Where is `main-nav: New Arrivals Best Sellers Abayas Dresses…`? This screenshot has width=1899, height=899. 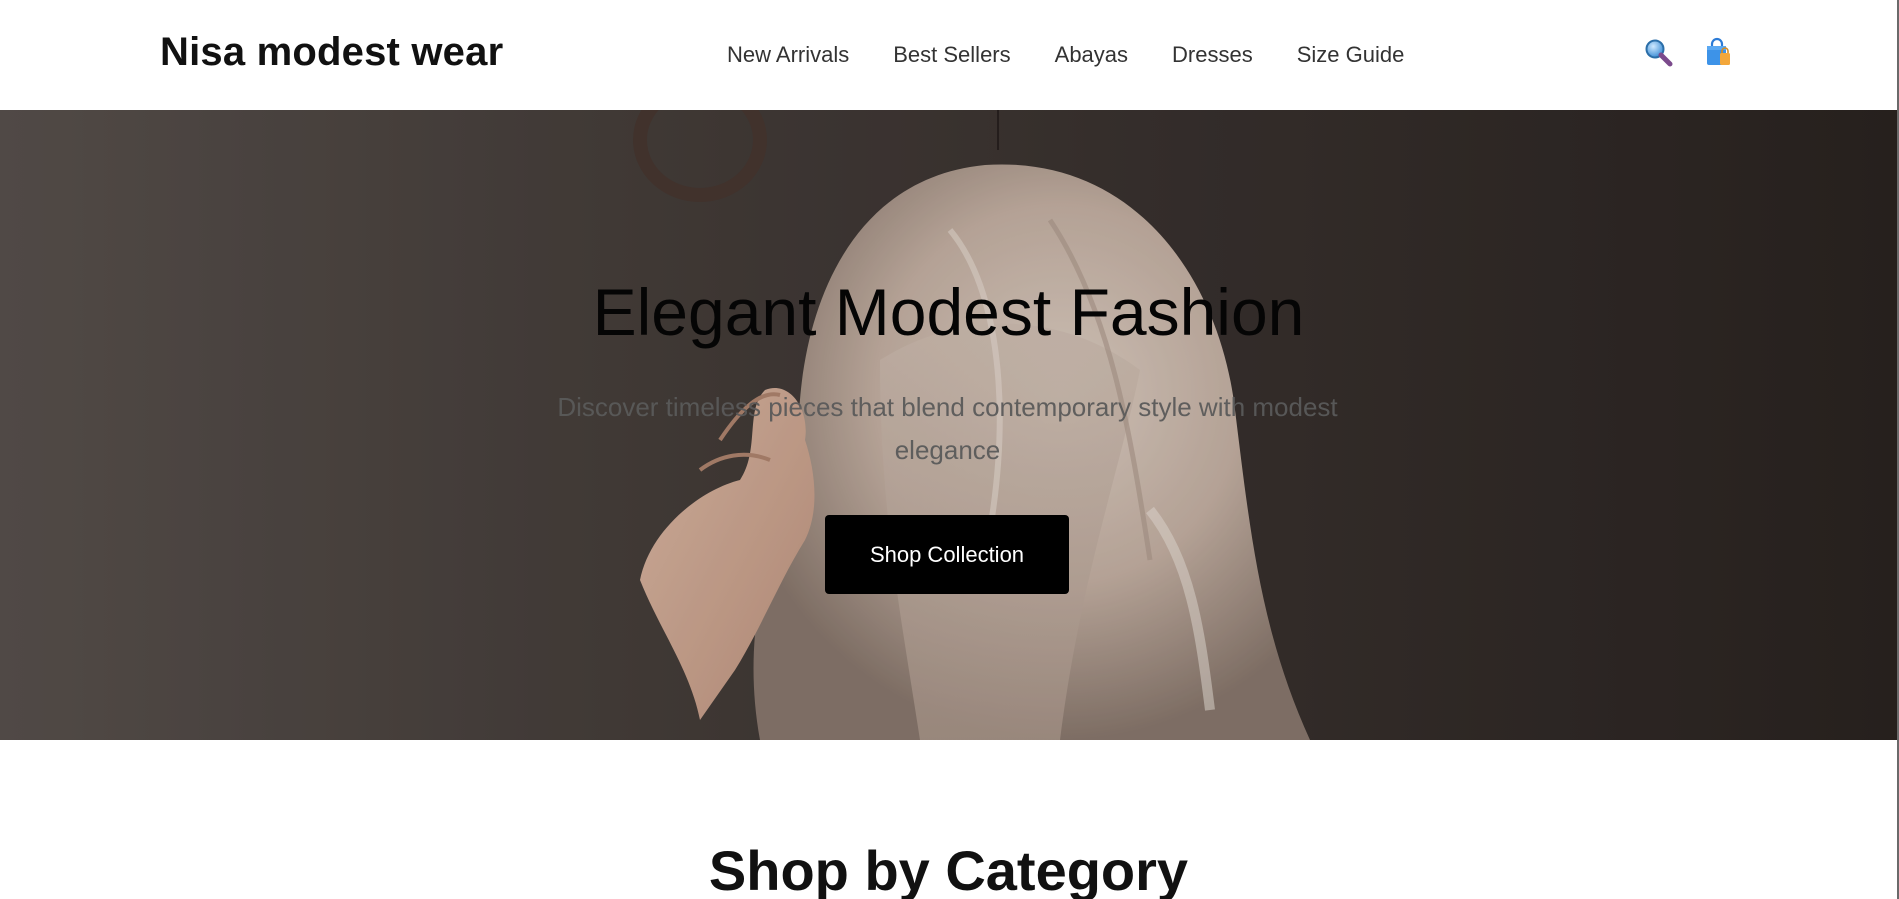 main-nav: New Arrivals Best Sellers Abayas Dresses… is located at coordinates (1087, 55).